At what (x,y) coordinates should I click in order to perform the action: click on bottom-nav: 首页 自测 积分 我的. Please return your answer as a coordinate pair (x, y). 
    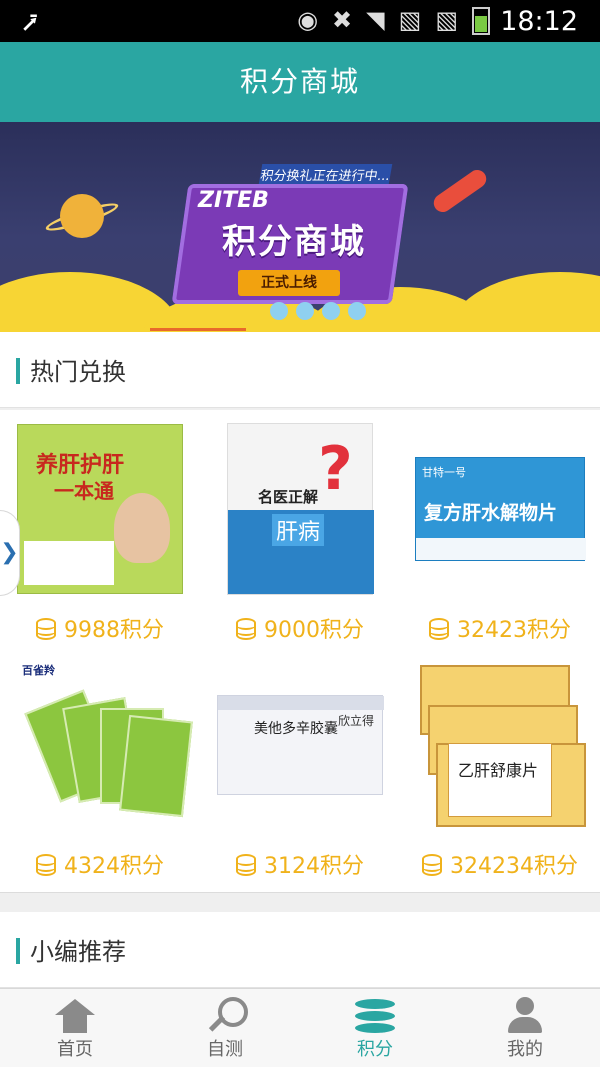
    Looking at the image, I should click on (300, 1027).